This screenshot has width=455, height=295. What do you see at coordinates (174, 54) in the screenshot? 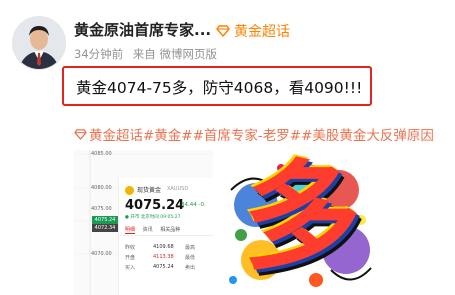
I see `post-source: 来自 微博网页版` at bounding box center [174, 54].